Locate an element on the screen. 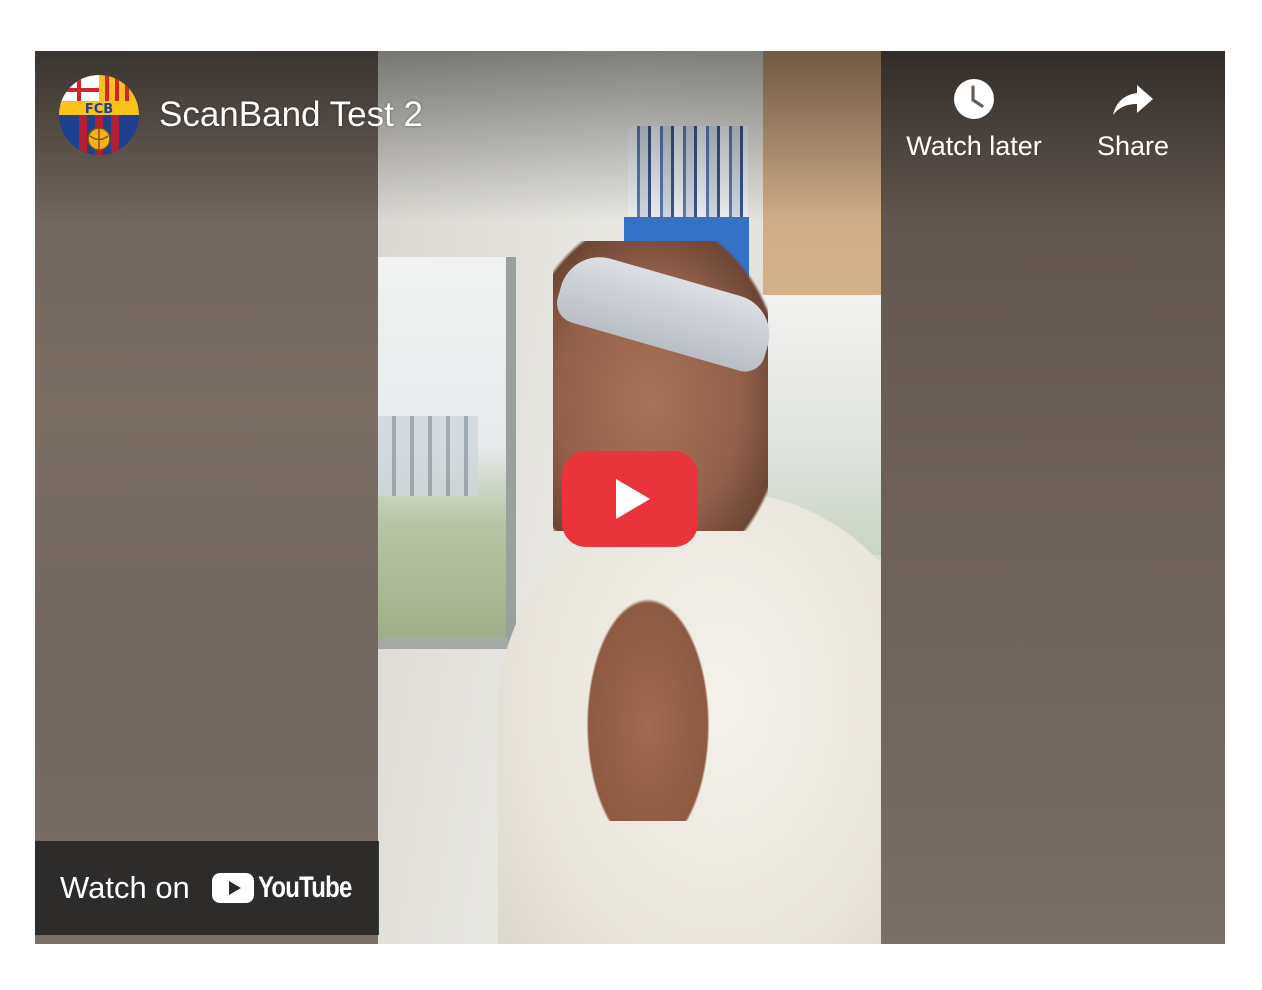 This screenshot has height=990, width=1262. watch-later-button: Watch later is located at coordinates (974, 120).